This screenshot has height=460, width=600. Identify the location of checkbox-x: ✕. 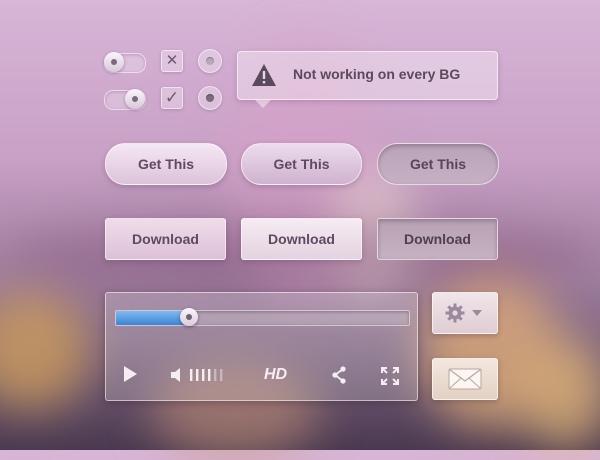
(172, 61).